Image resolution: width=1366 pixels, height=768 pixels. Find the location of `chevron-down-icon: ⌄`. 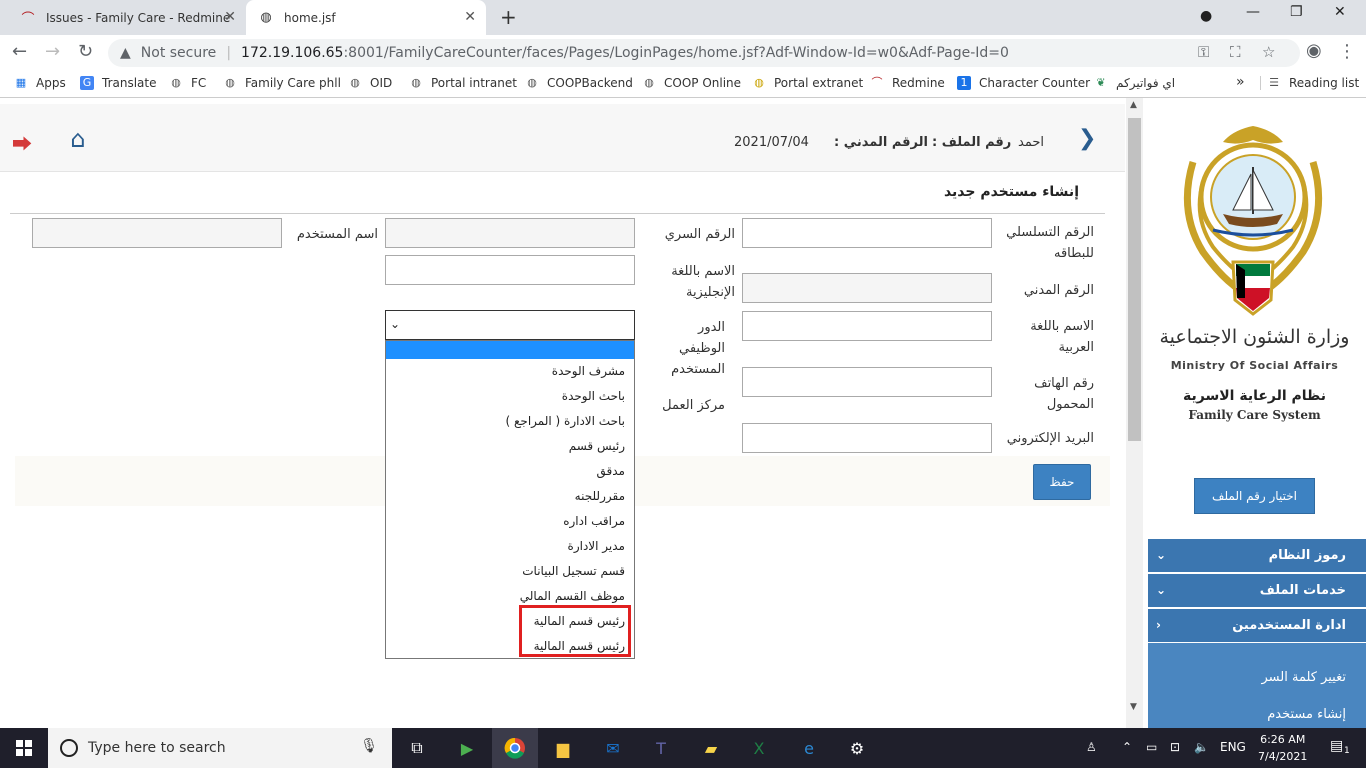

chevron-down-icon: ⌄ is located at coordinates (1161, 555).